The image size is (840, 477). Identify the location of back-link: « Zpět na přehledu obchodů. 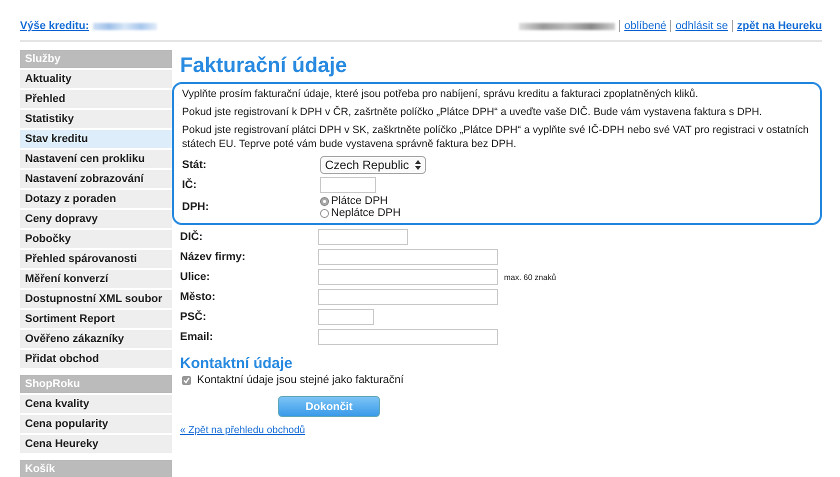
(243, 430).